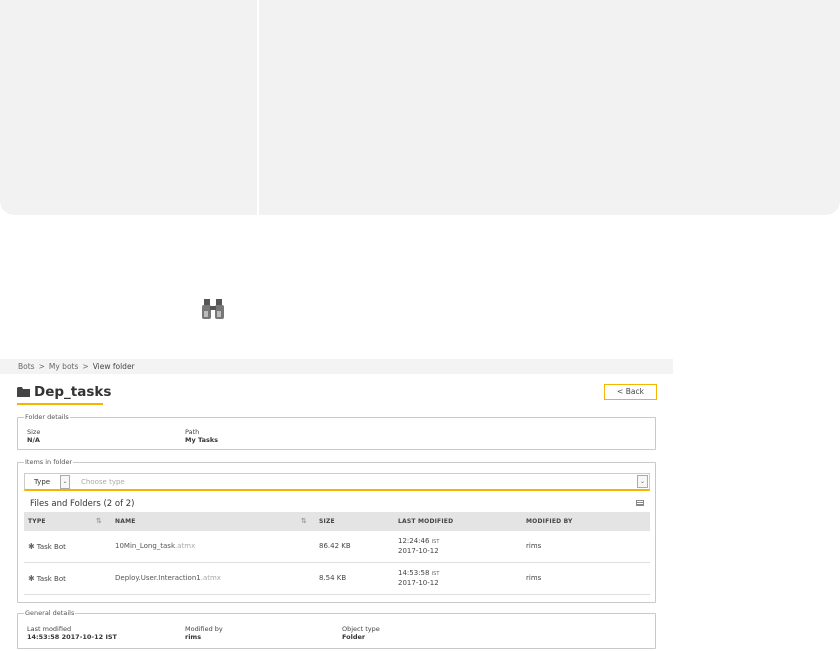 This screenshot has width=840, height=651. I want to click on row-name: 10Min_Long_task.atmx, so click(155, 546).